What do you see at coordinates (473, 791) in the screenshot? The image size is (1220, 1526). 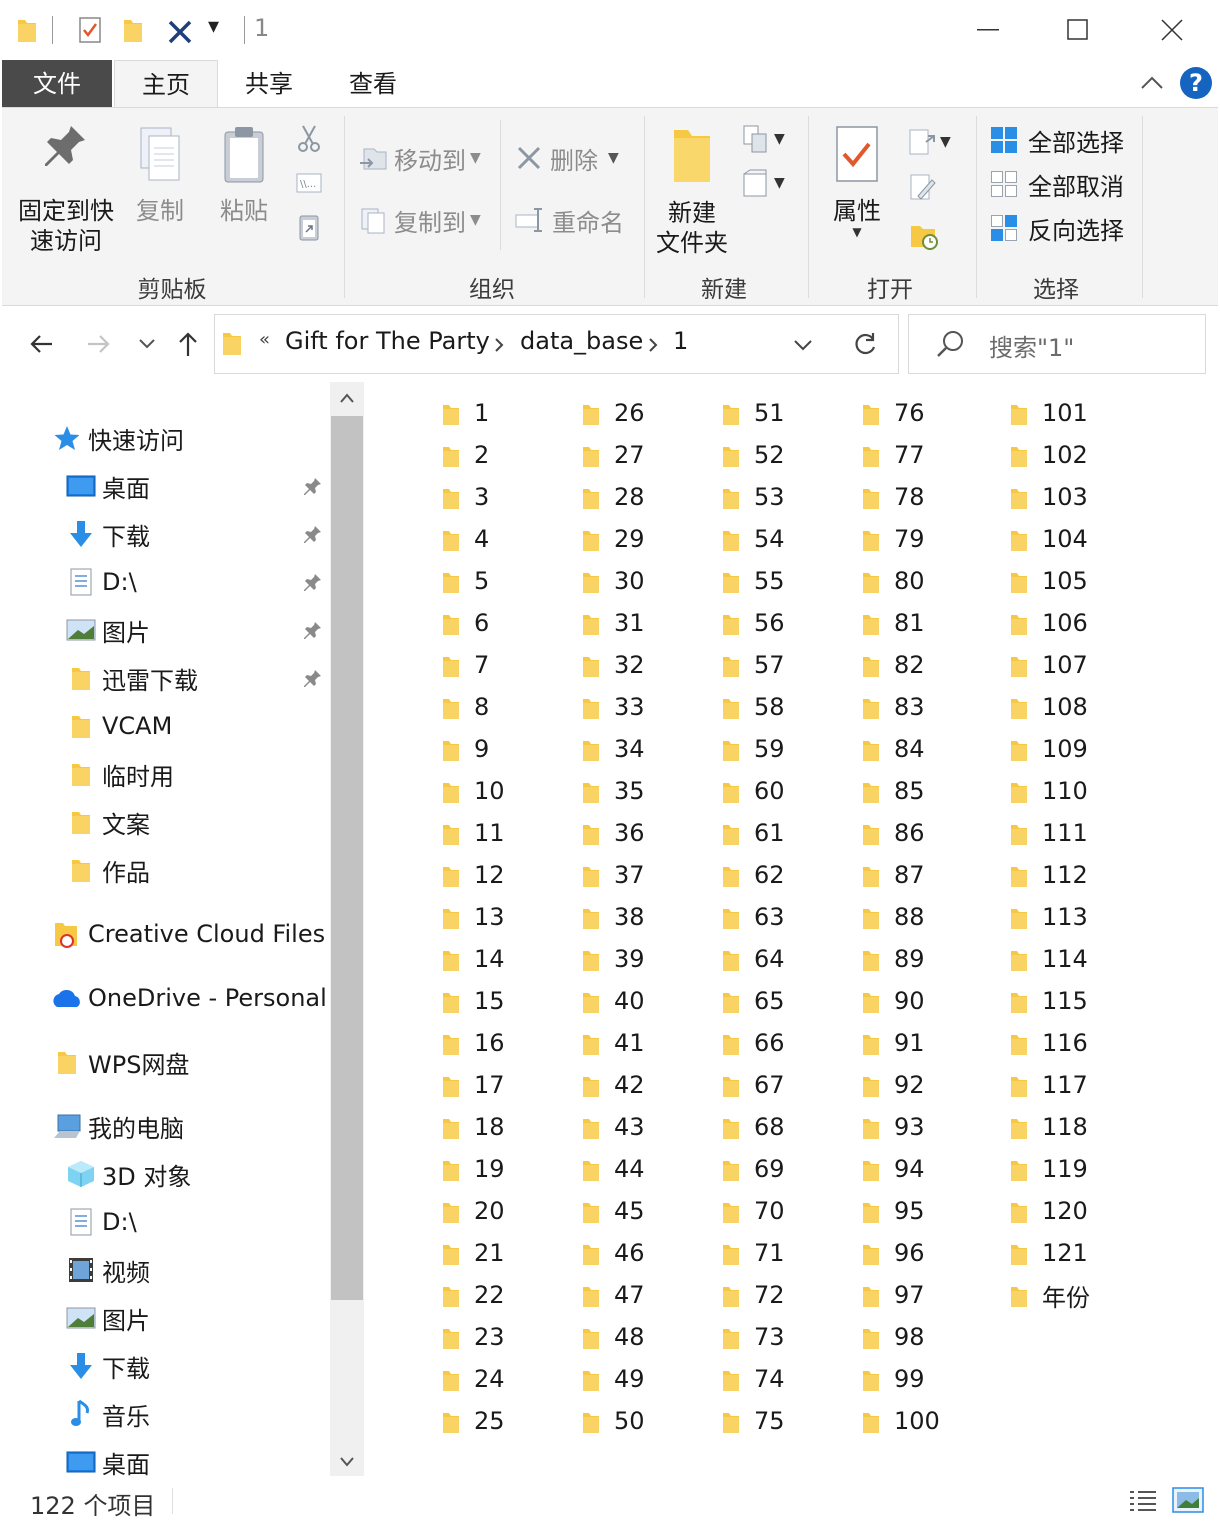 I see `folder-item: 10` at bounding box center [473, 791].